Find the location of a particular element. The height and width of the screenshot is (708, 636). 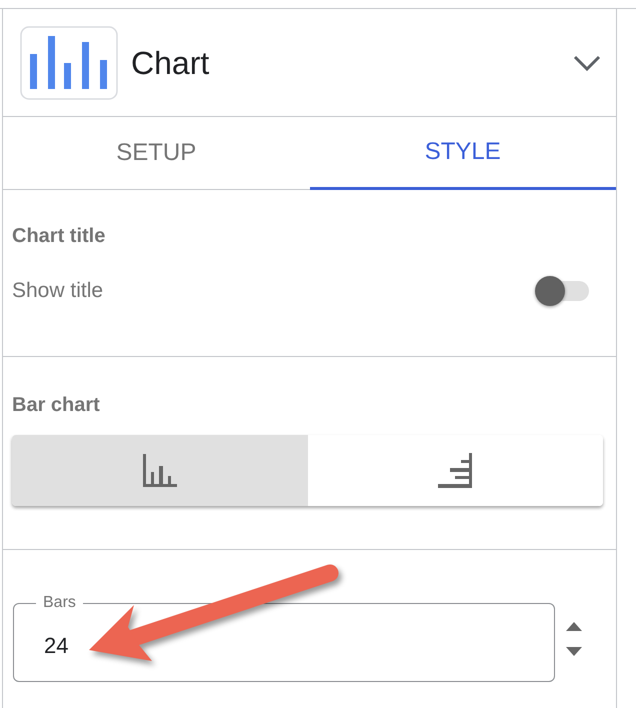

caret-up-icon is located at coordinates (574, 626).